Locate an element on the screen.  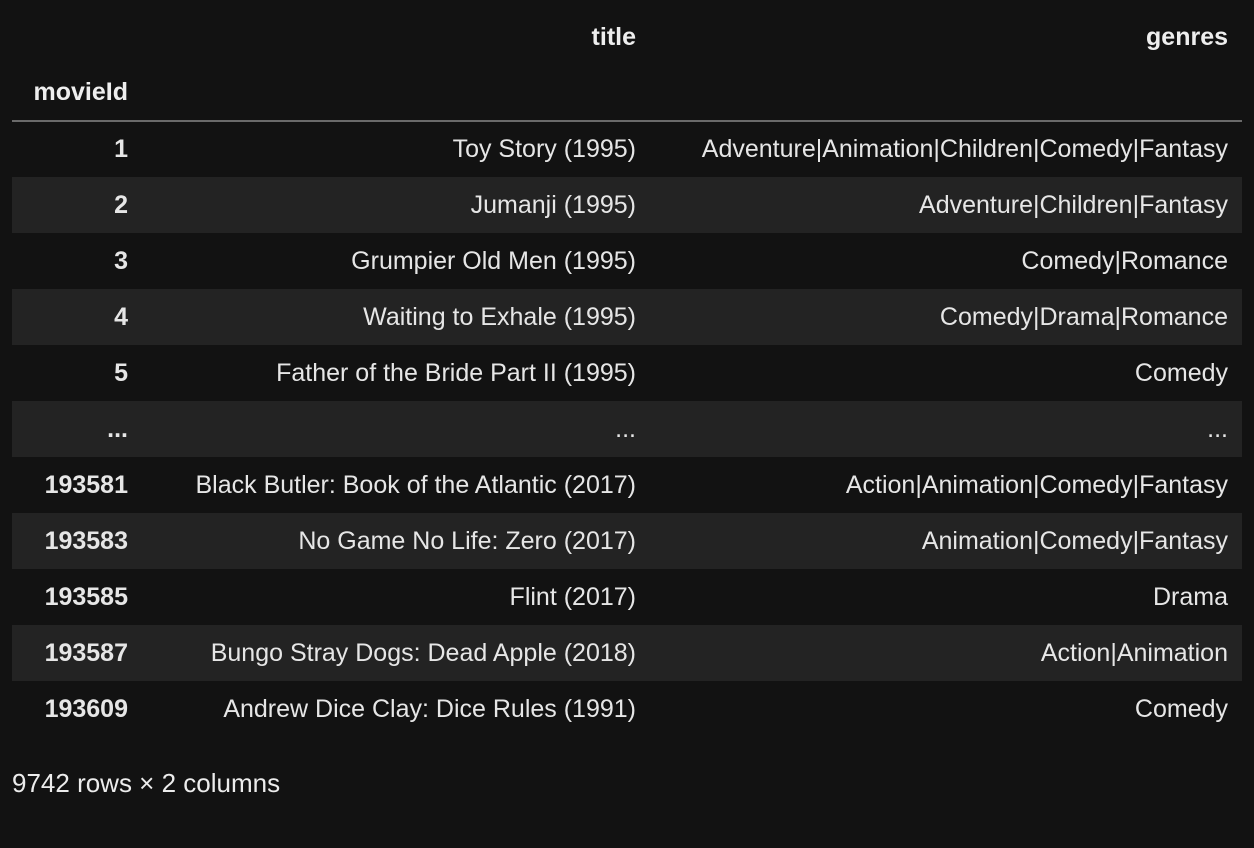
cell-genres: Action|Animation is located at coordinates (1134, 652).